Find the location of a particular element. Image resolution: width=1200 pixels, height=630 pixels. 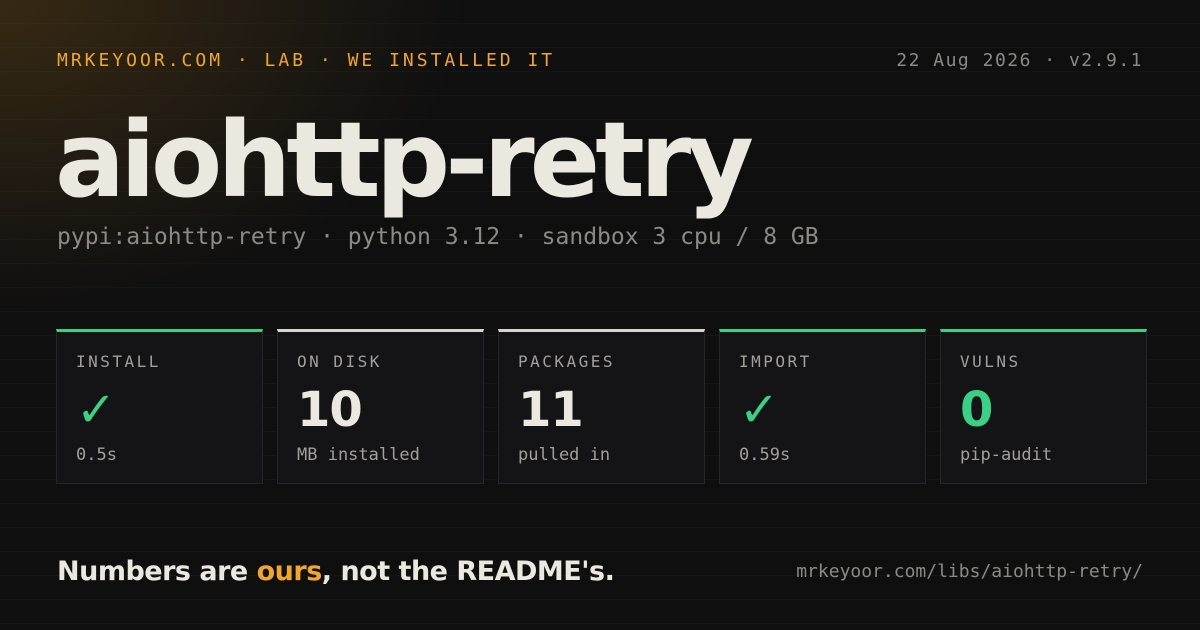

stat-label: ON DISK is located at coordinates (339, 361).